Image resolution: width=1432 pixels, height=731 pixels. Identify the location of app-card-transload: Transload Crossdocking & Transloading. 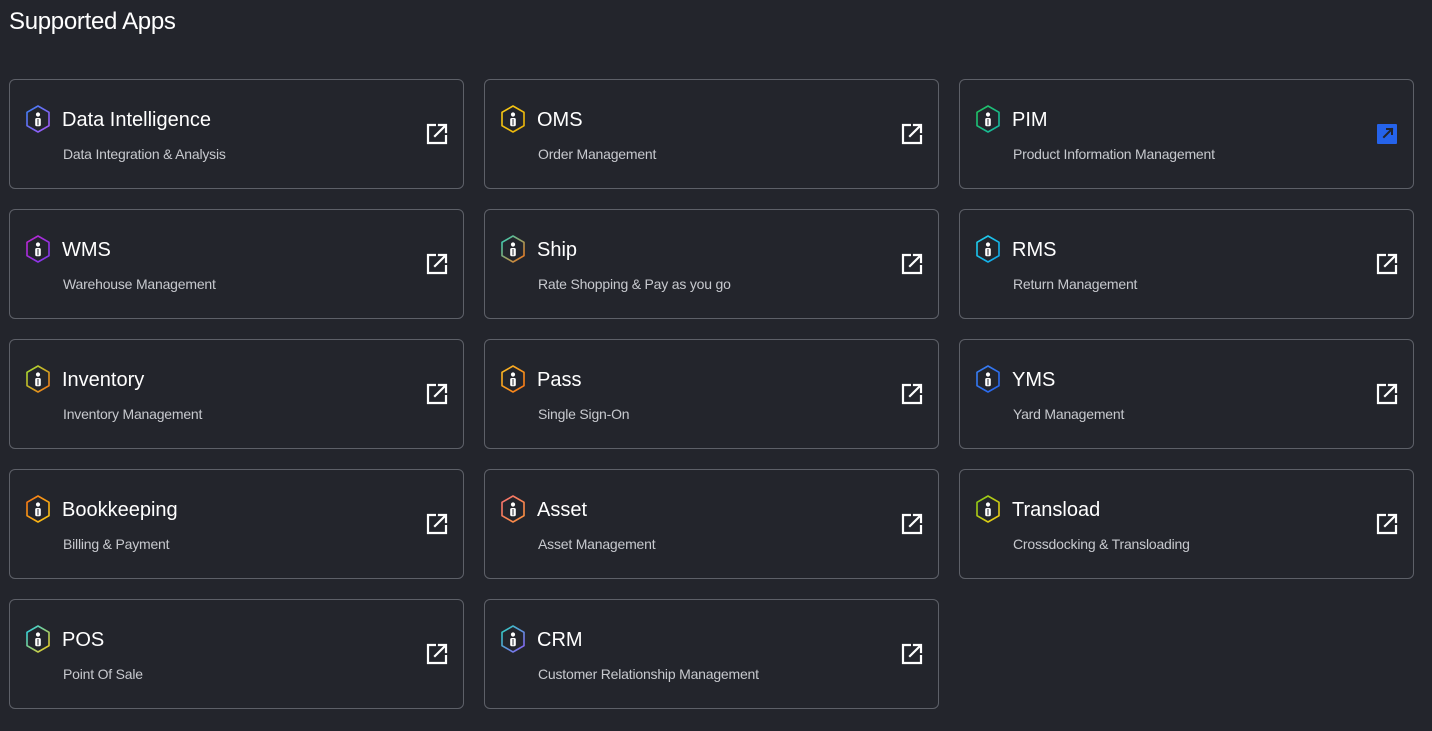
(1186, 524).